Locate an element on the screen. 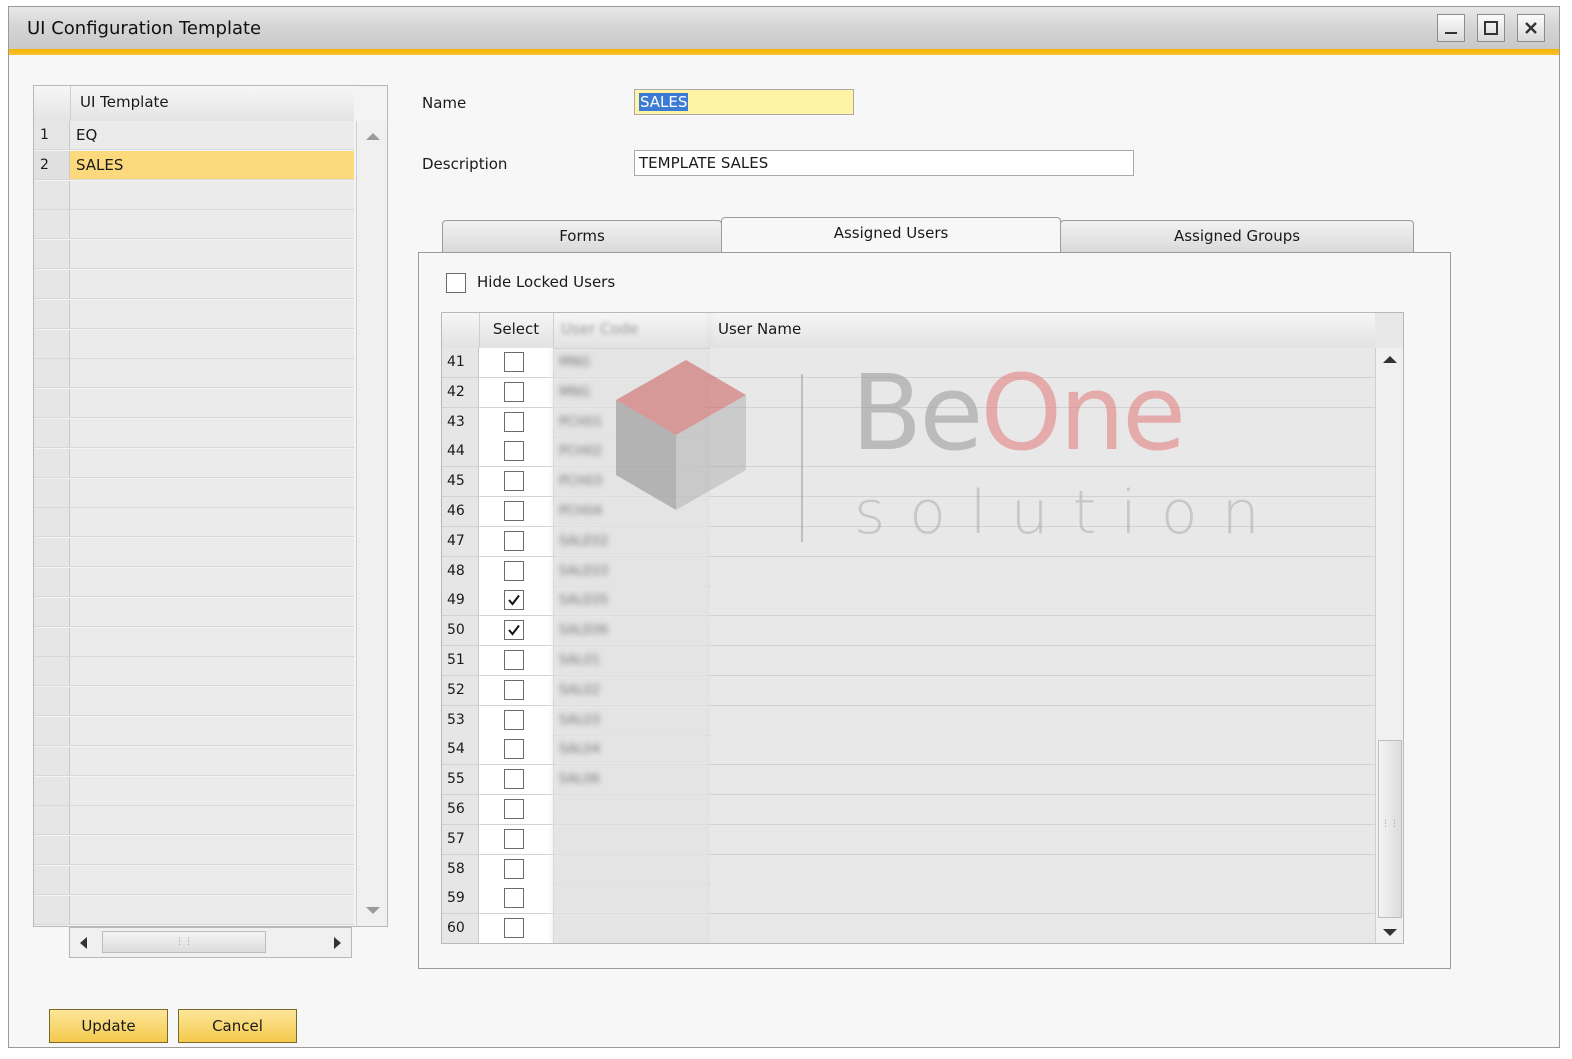 This screenshot has height=1059, width=1572. table-row: 58 is located at coordinates (908, 869).